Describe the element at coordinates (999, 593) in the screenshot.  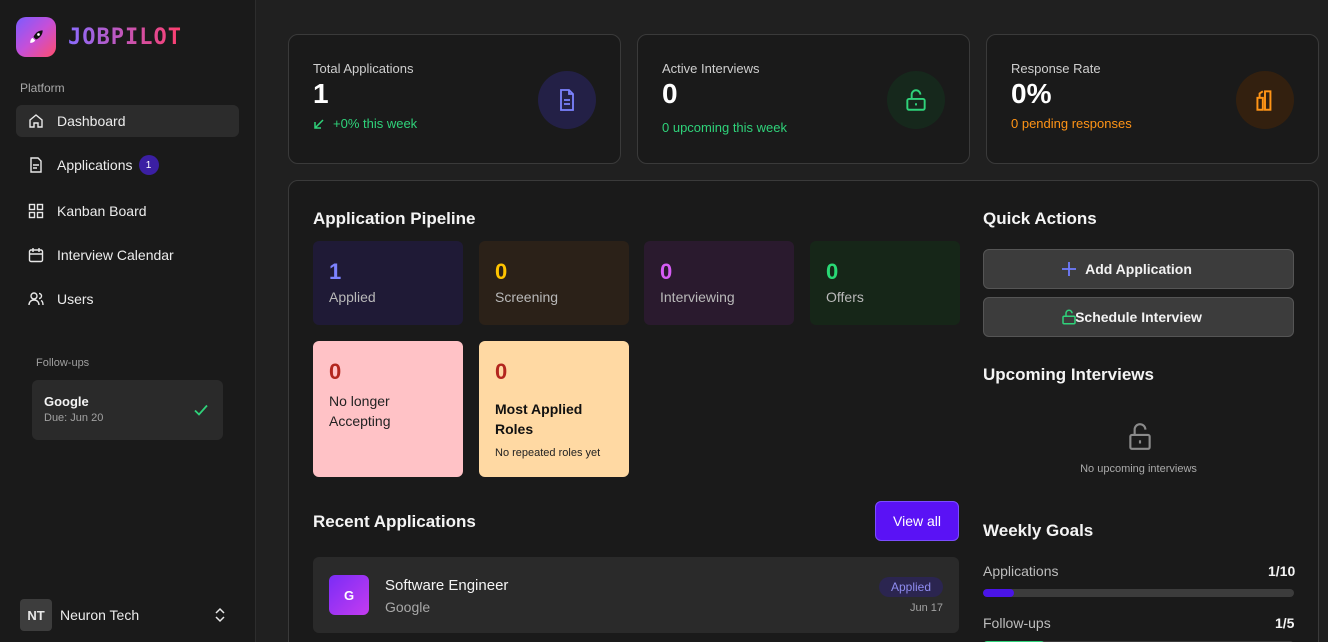
I see `goal-progress-fill` at that location.